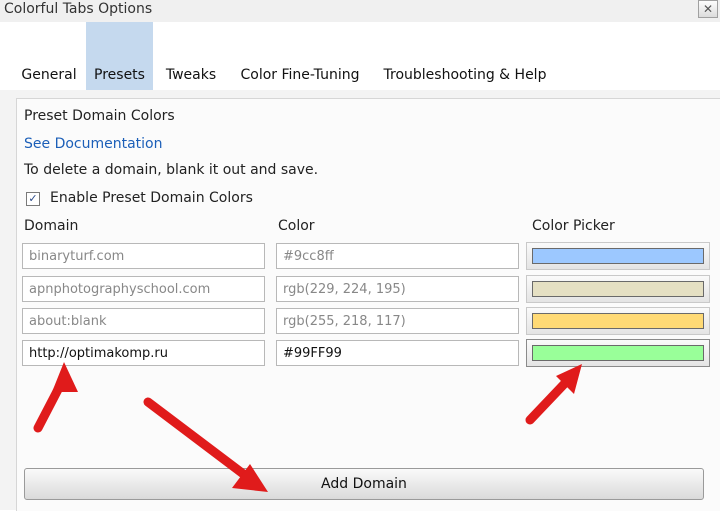 The image size is (720, 511). Describe the element at coordinates (708, 9) in the screenshot. I see `close-button: ✕` at that location.